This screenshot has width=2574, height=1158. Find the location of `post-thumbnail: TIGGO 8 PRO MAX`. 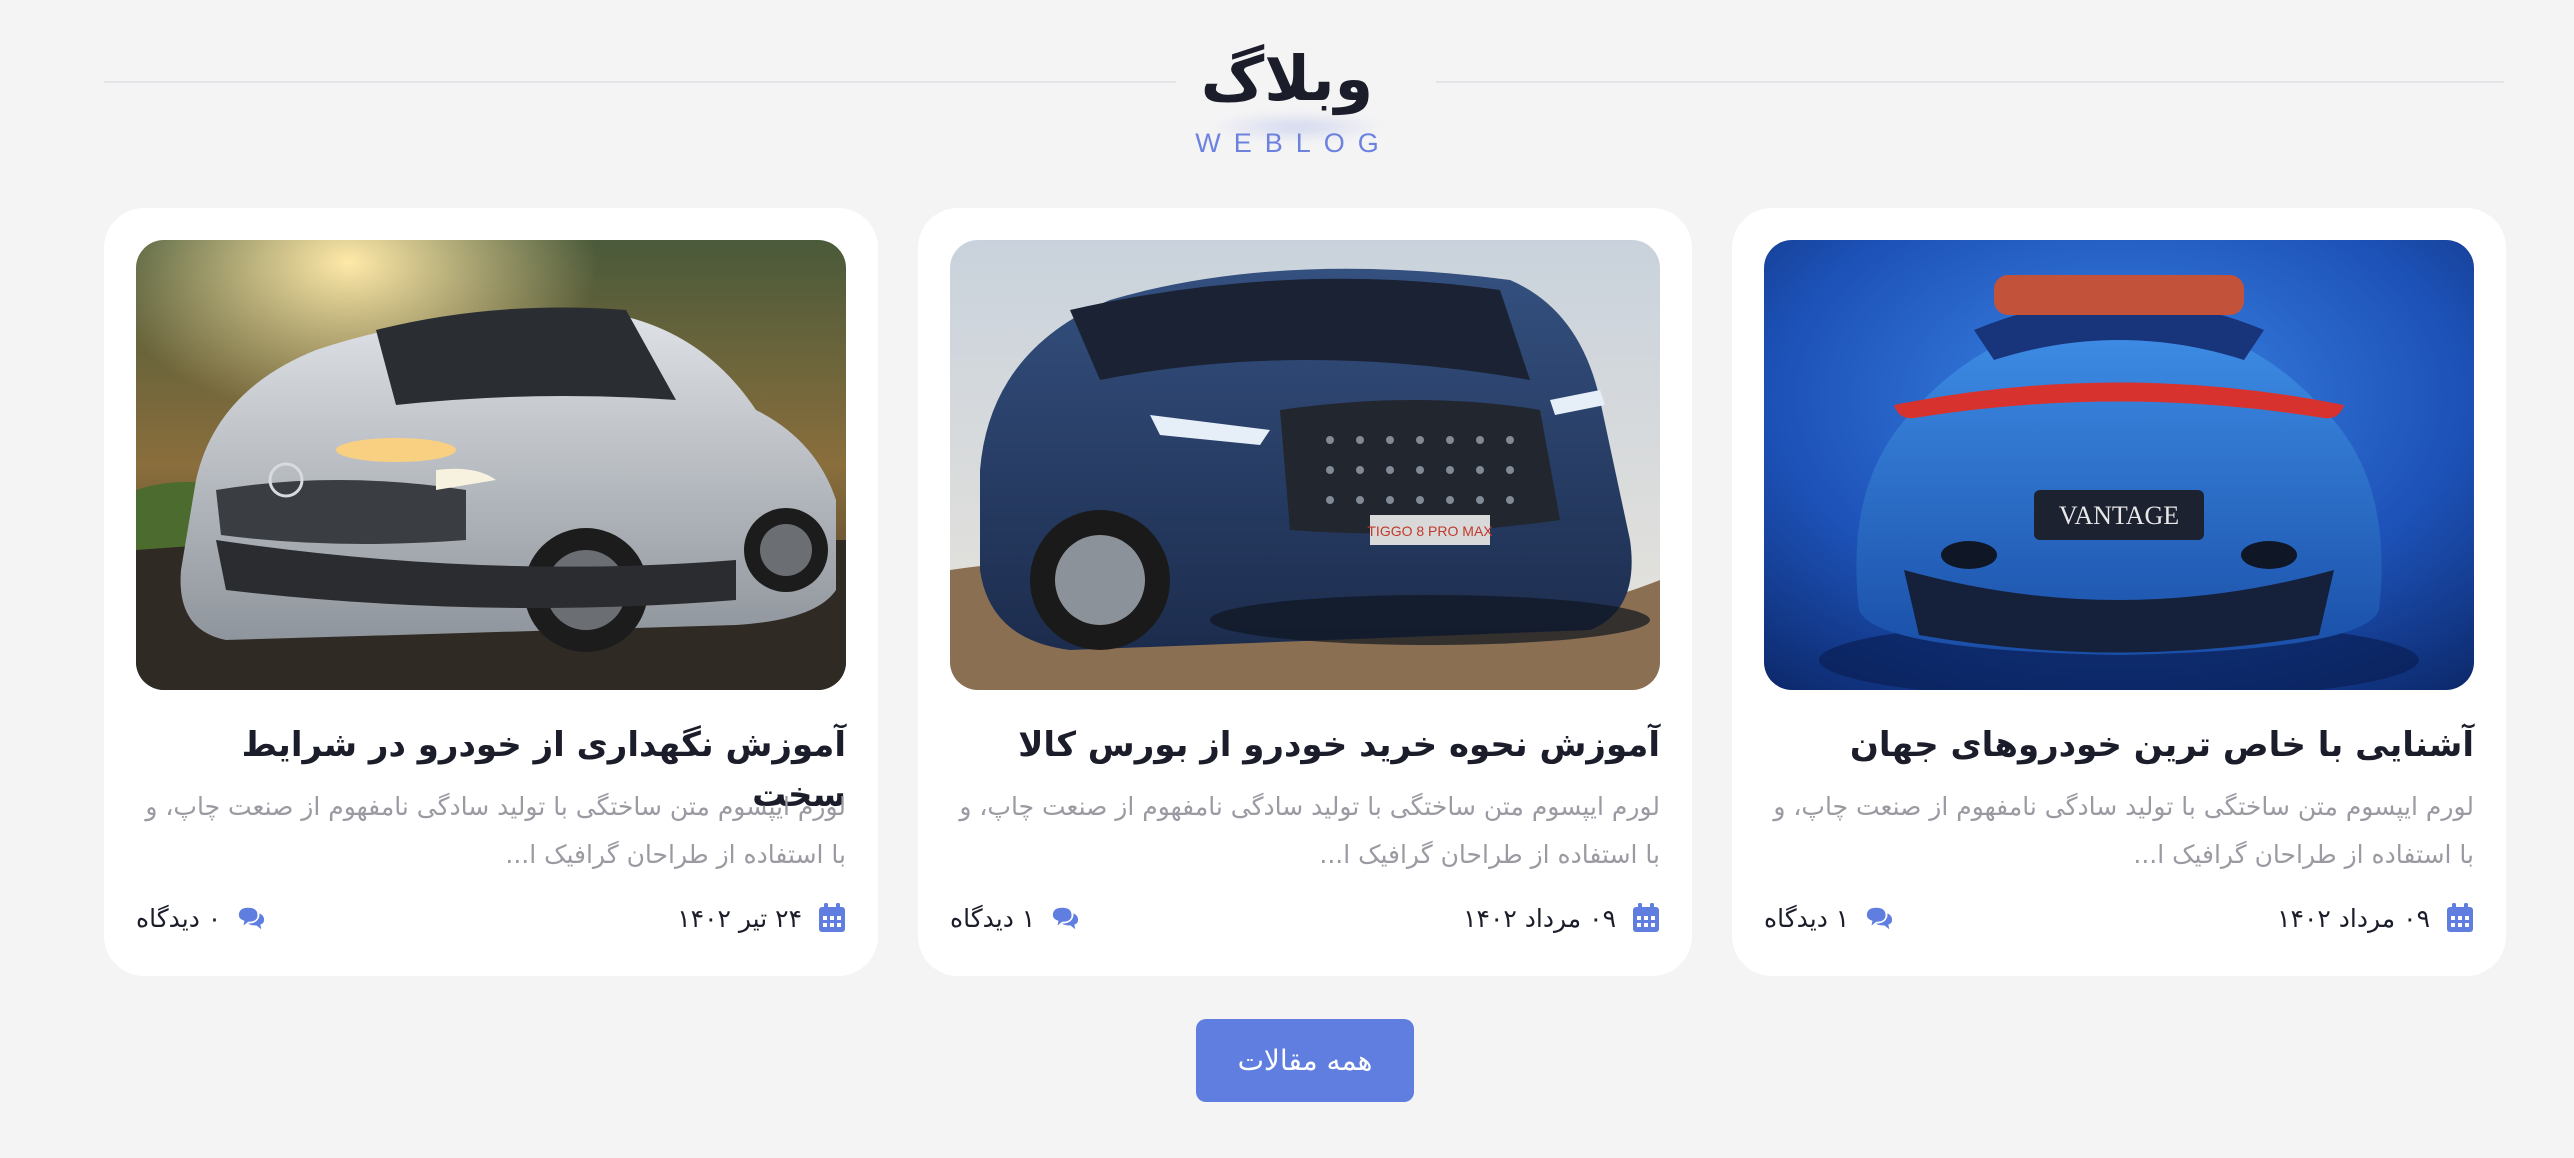

post-thumbnail: TIGGO 8 PRO MAX is located at coordinates (1305, 465).